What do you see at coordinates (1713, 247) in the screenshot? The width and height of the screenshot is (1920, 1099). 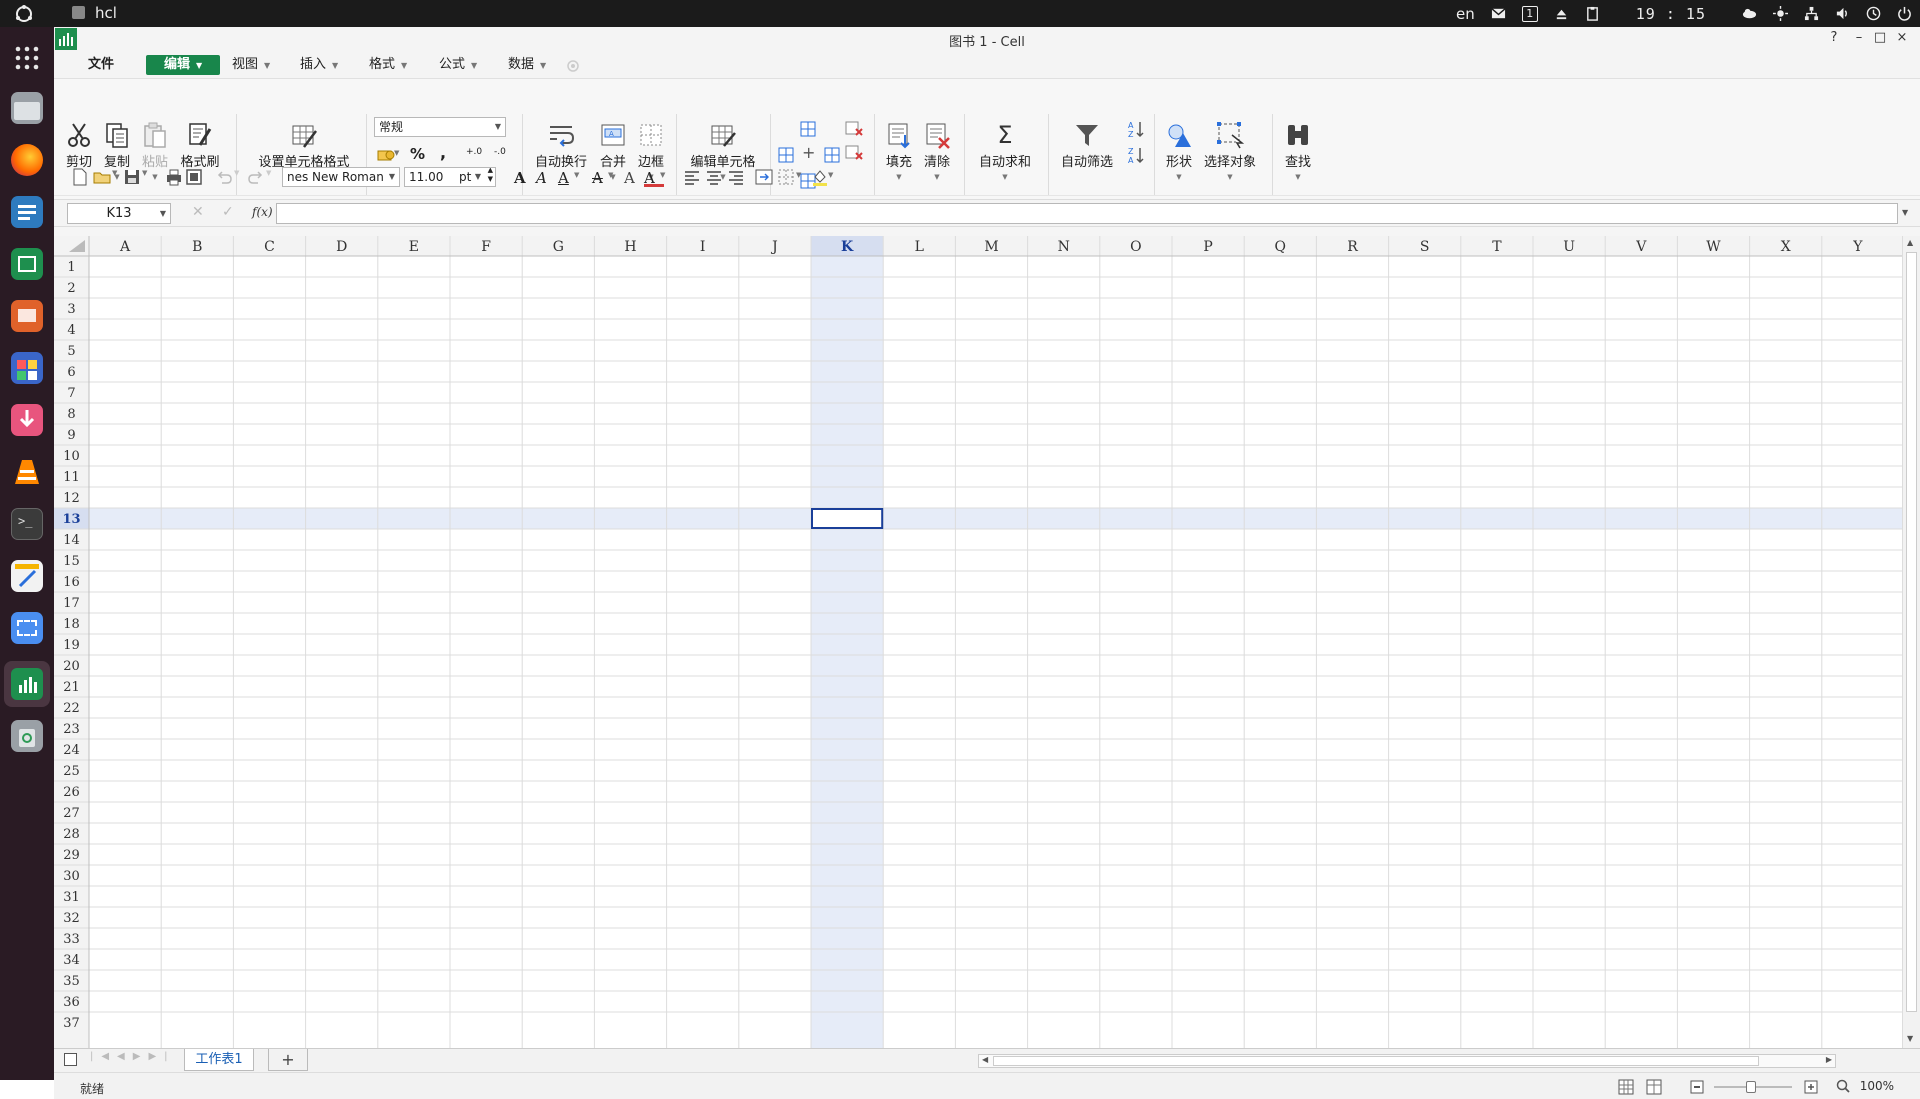 I see `column-header-w: W` at bounding box center [1713, 247].